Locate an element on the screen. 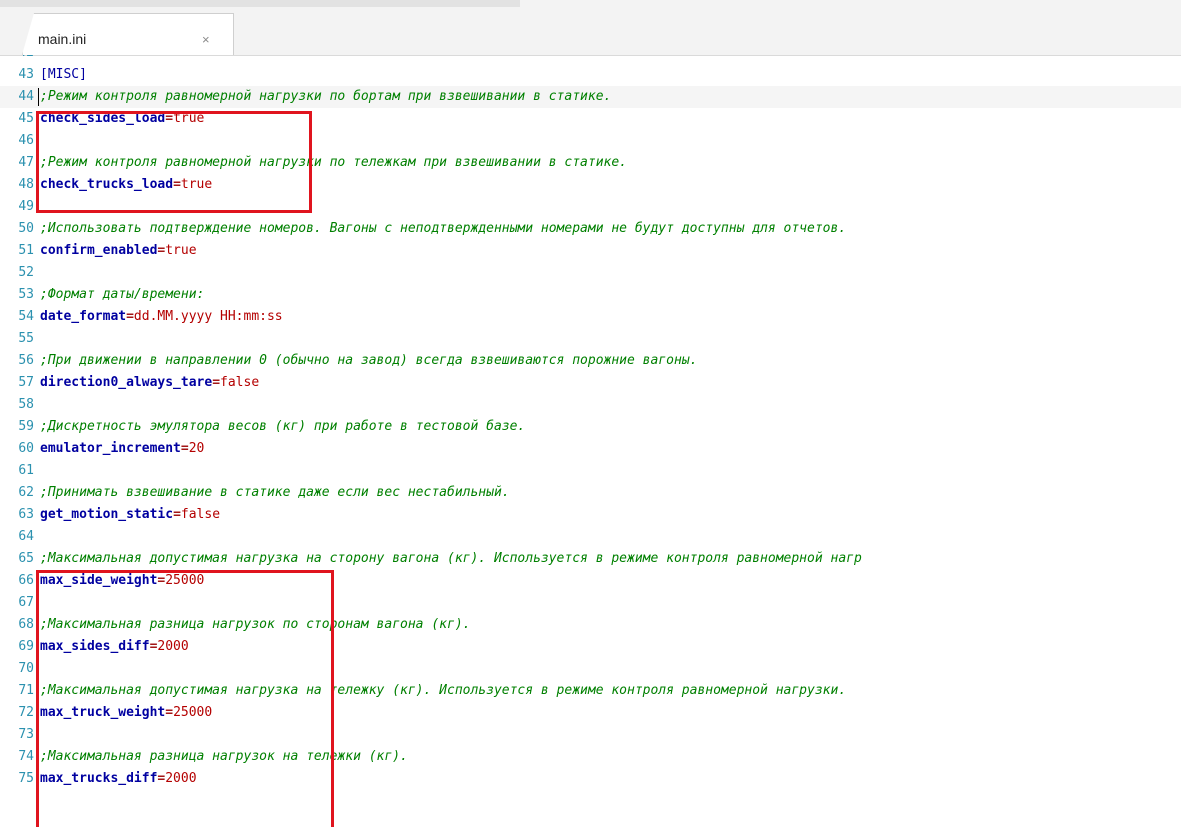  line-number: 56 is located at coordinates (26, 360).